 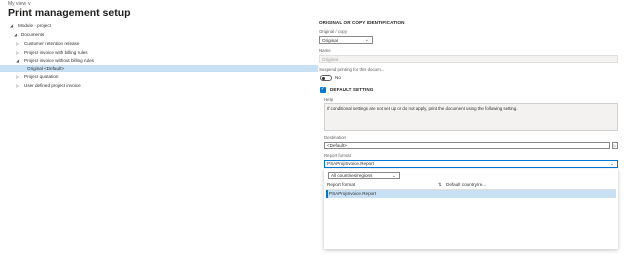 I want to click on tree-item-label: Project invoice without billing rules, so click(x=59, y=60).